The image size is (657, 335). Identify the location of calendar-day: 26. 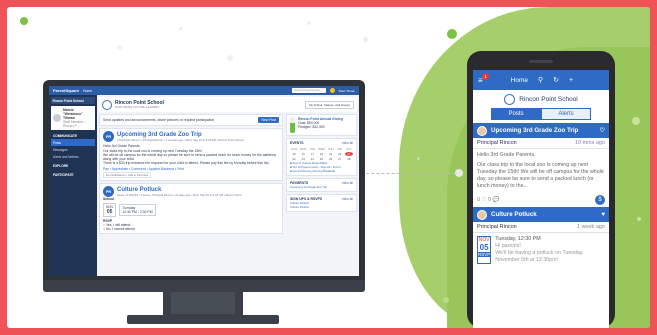
(331, 159).